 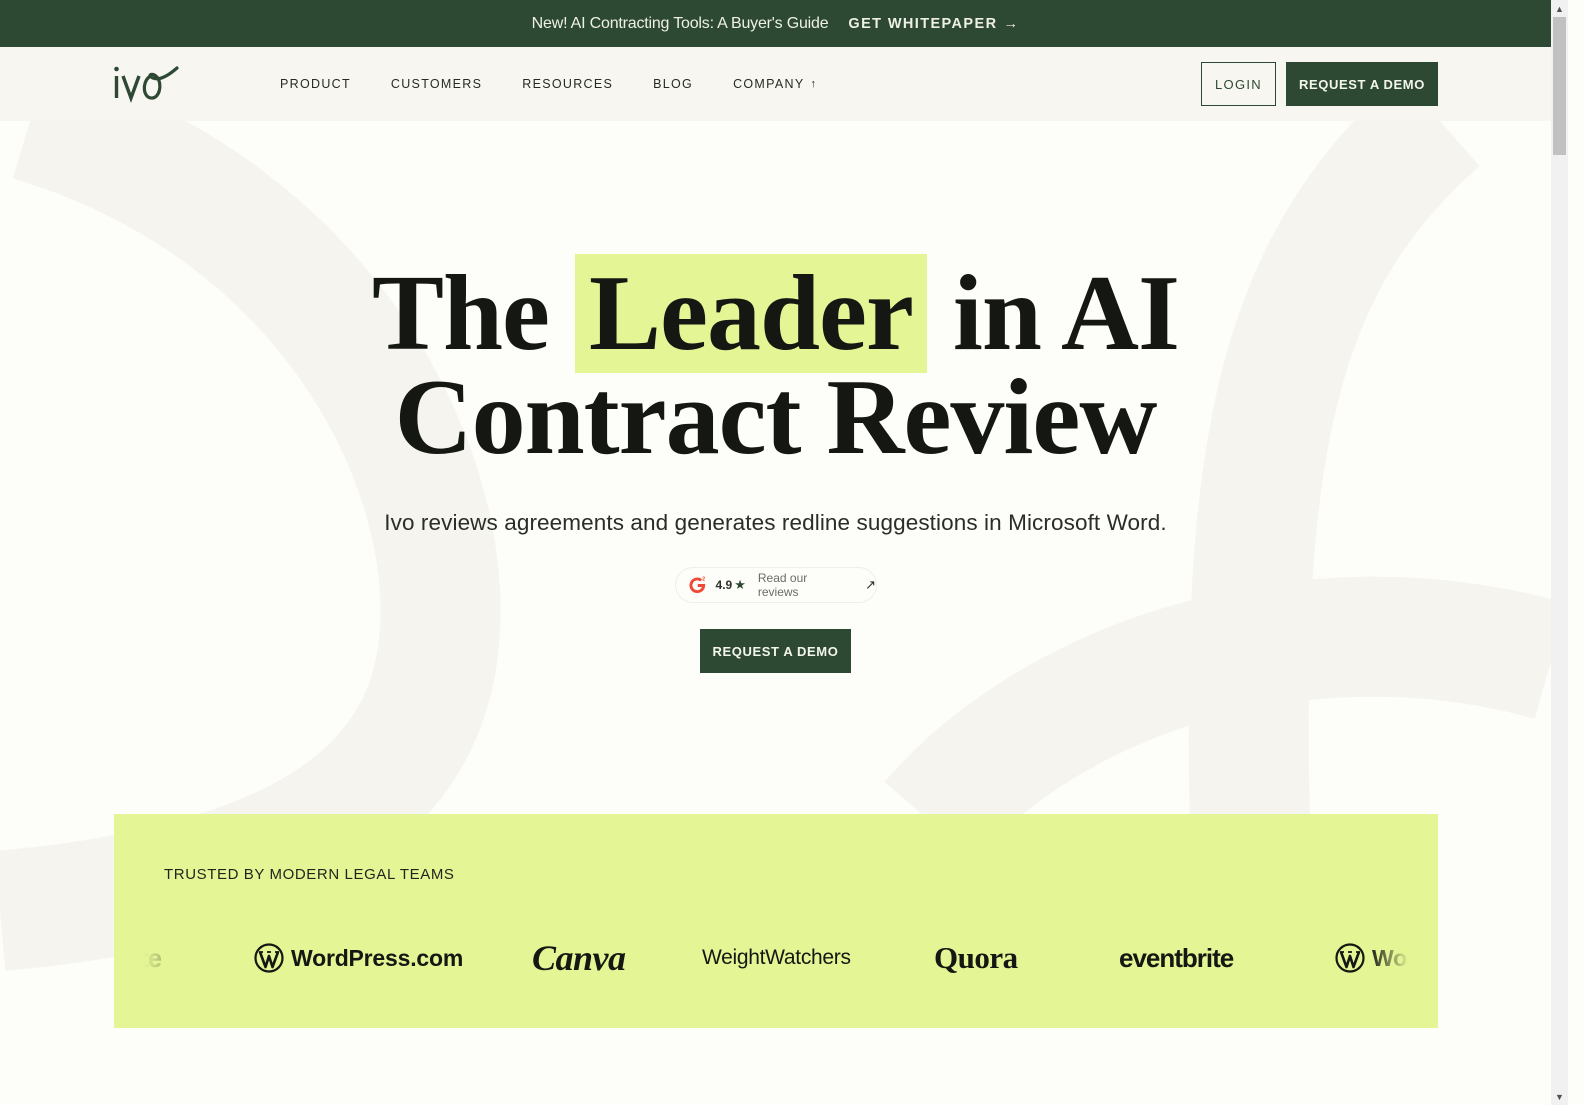 What do you see at coordinates (1066, 313) in the screenshot?
I see `hero-title-in-ai: in AI` at bounding box center [1066, 313].